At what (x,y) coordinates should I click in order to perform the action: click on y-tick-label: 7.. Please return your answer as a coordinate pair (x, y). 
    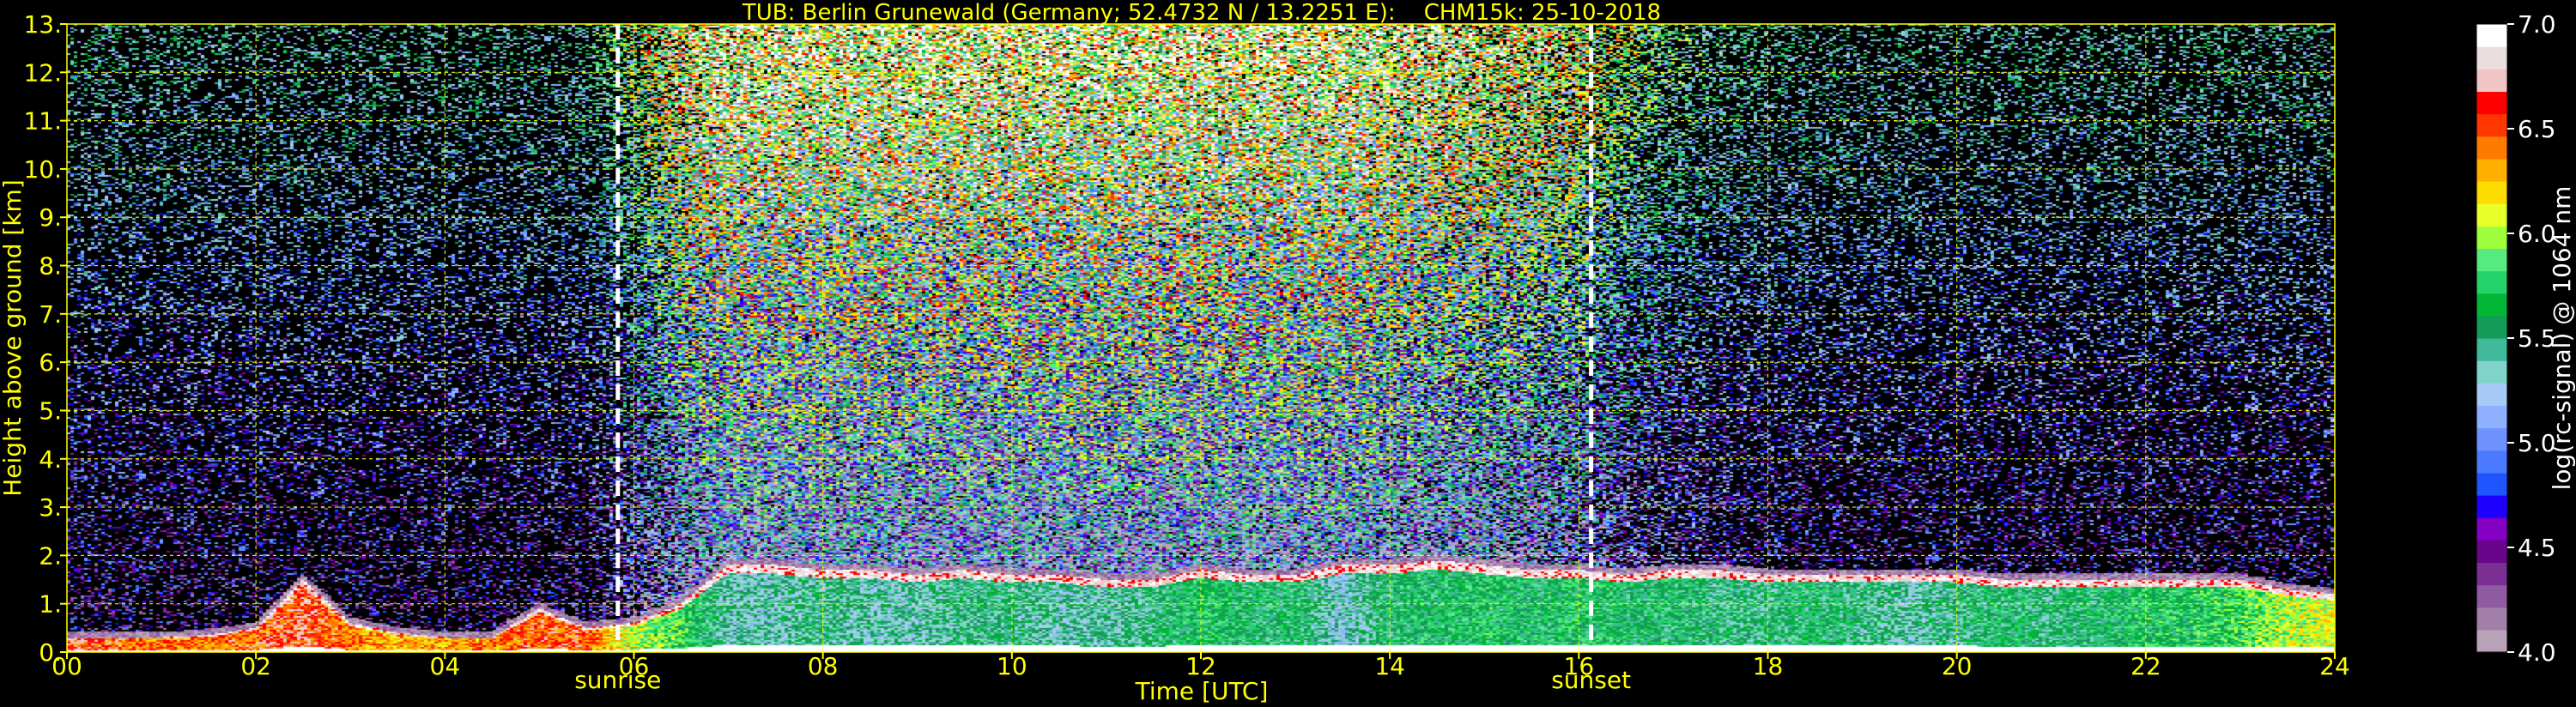
    Looking at the image, I should click on (50, 314).